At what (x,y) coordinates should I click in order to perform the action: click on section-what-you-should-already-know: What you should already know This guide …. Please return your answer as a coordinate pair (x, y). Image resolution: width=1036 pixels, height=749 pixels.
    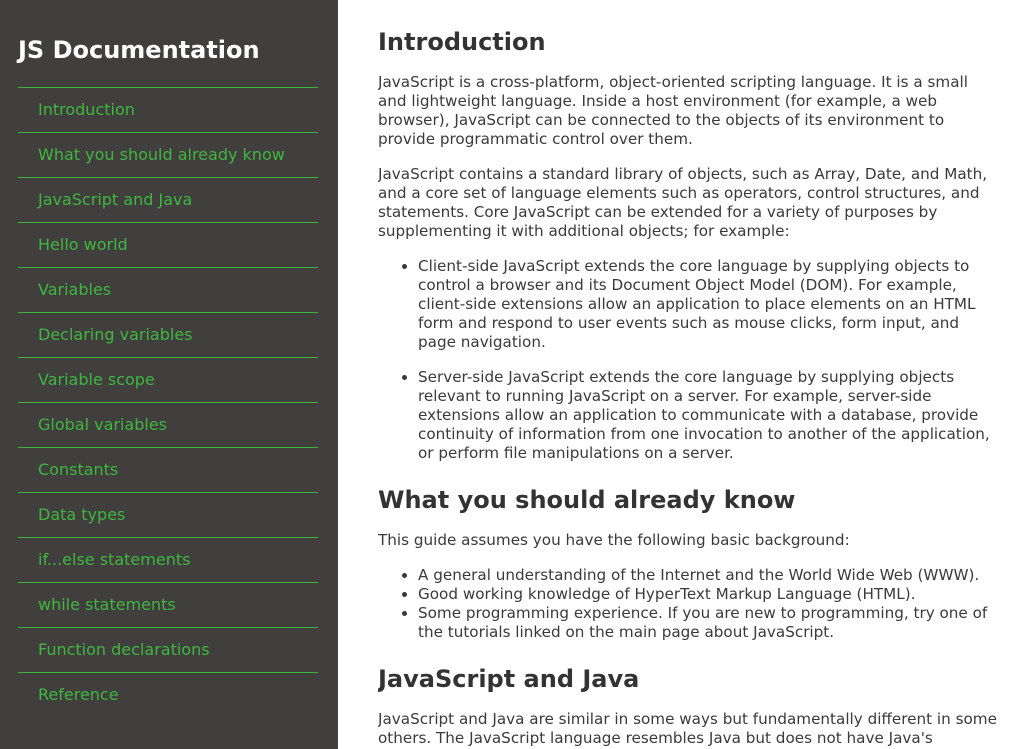
    Looking at the image, I should click on (688, 564).